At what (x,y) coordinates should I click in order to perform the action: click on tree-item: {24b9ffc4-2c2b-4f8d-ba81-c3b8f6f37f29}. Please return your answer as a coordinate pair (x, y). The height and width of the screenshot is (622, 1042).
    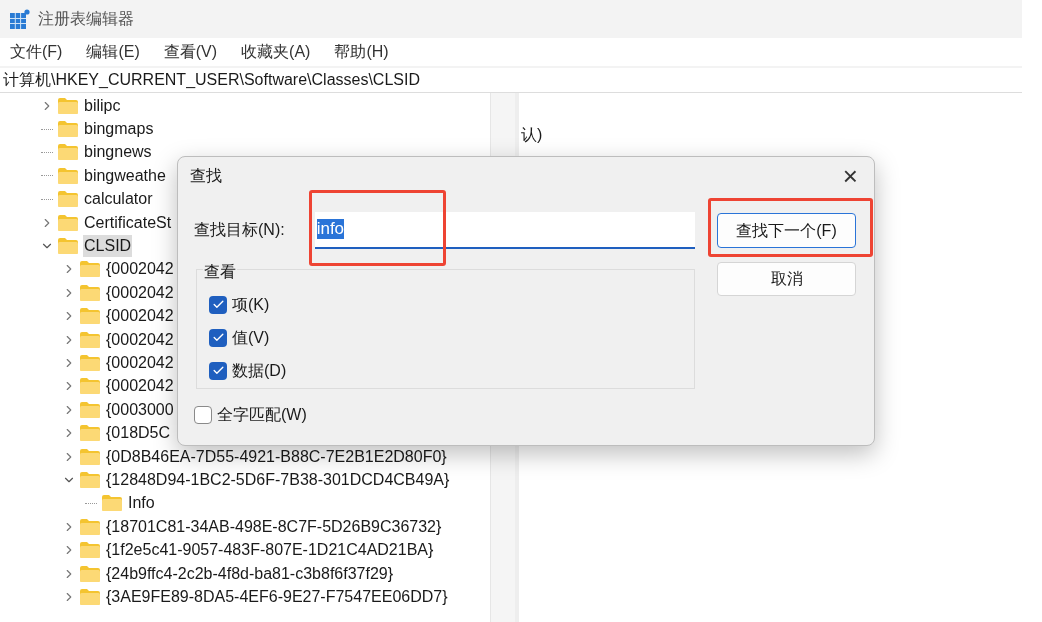
    Looking at the image, I should click on (250, 573).